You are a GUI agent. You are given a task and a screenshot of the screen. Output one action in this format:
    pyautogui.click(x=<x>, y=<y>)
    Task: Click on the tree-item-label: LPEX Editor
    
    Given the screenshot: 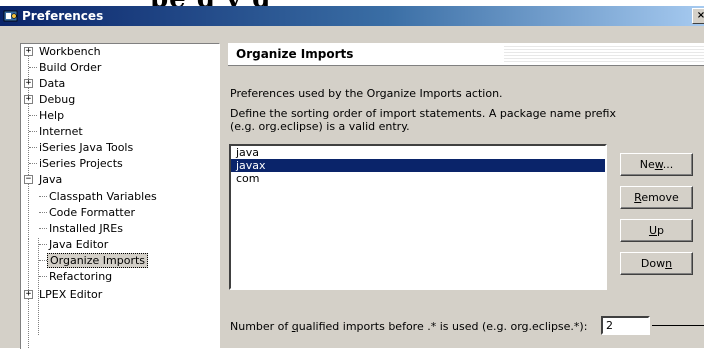 What is the action you would take?
    pyautogui.click(x=71, y=294)
    